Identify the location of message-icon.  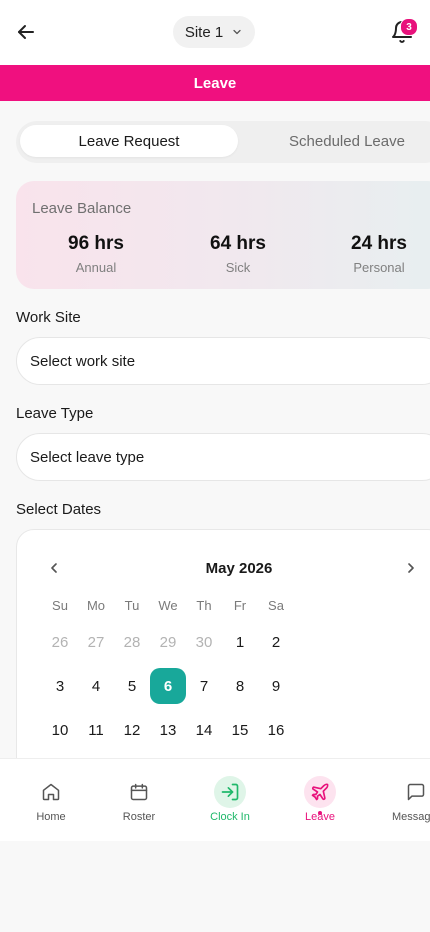
(416, 792).